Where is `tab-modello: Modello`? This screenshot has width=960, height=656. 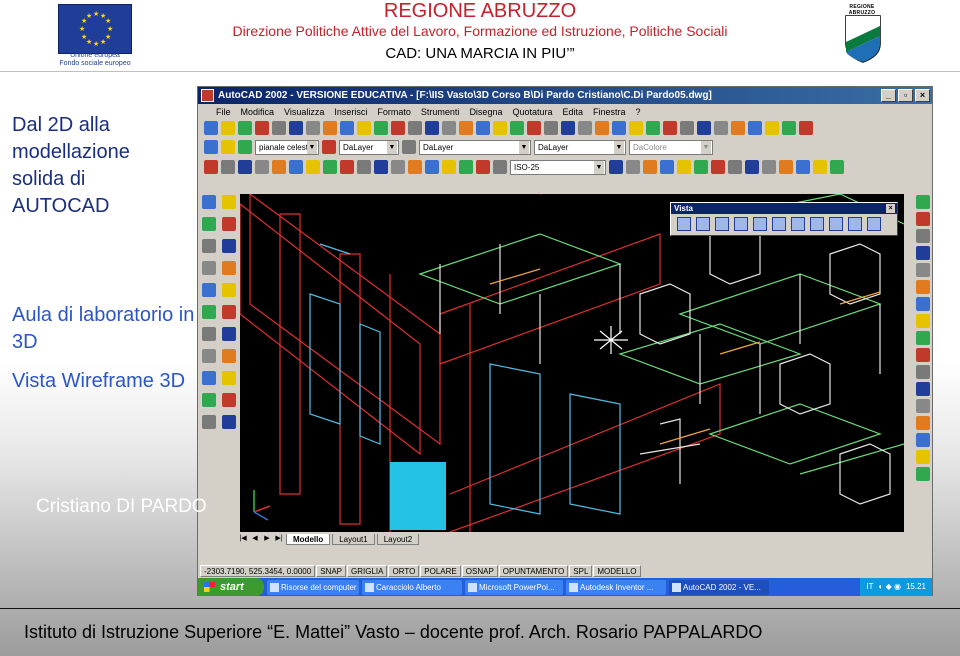 tab-modello: Modello is located at coordinates (308, 539).